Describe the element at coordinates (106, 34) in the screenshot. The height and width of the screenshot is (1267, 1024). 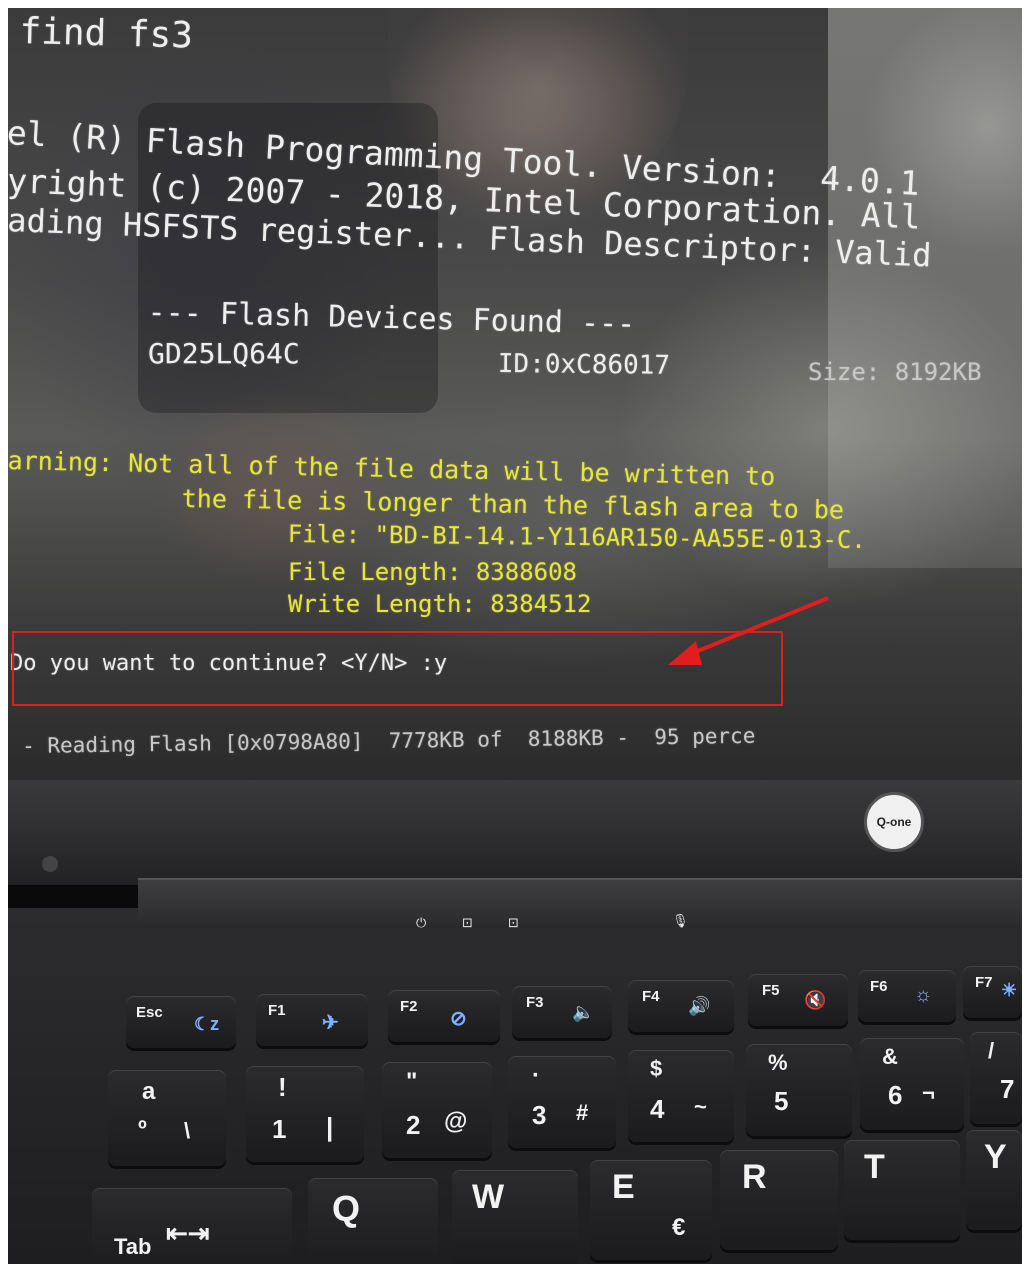
I see `terminal-command: find fs3` at that location.